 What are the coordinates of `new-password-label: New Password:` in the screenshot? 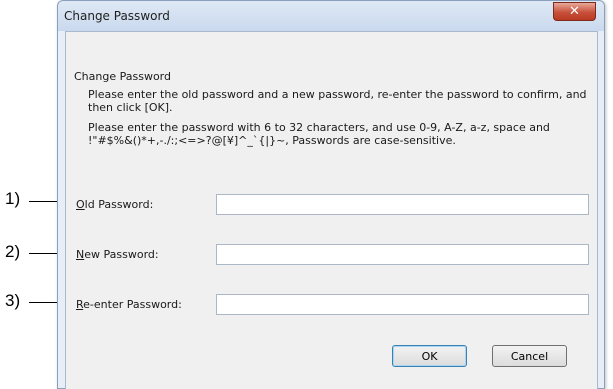 It's located at (117, 254).